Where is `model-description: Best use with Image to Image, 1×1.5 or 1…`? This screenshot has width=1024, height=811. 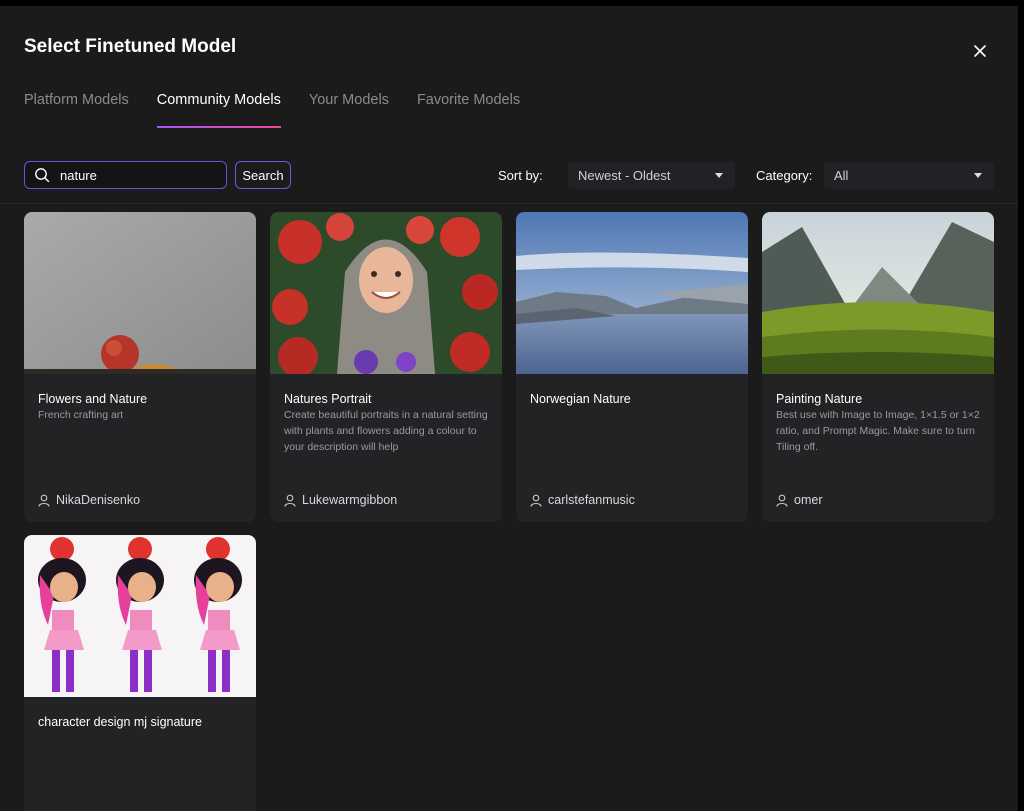 model-description: Best use with Image to Image, 1×1.5 or 1… is located at coordinates (878, 431).